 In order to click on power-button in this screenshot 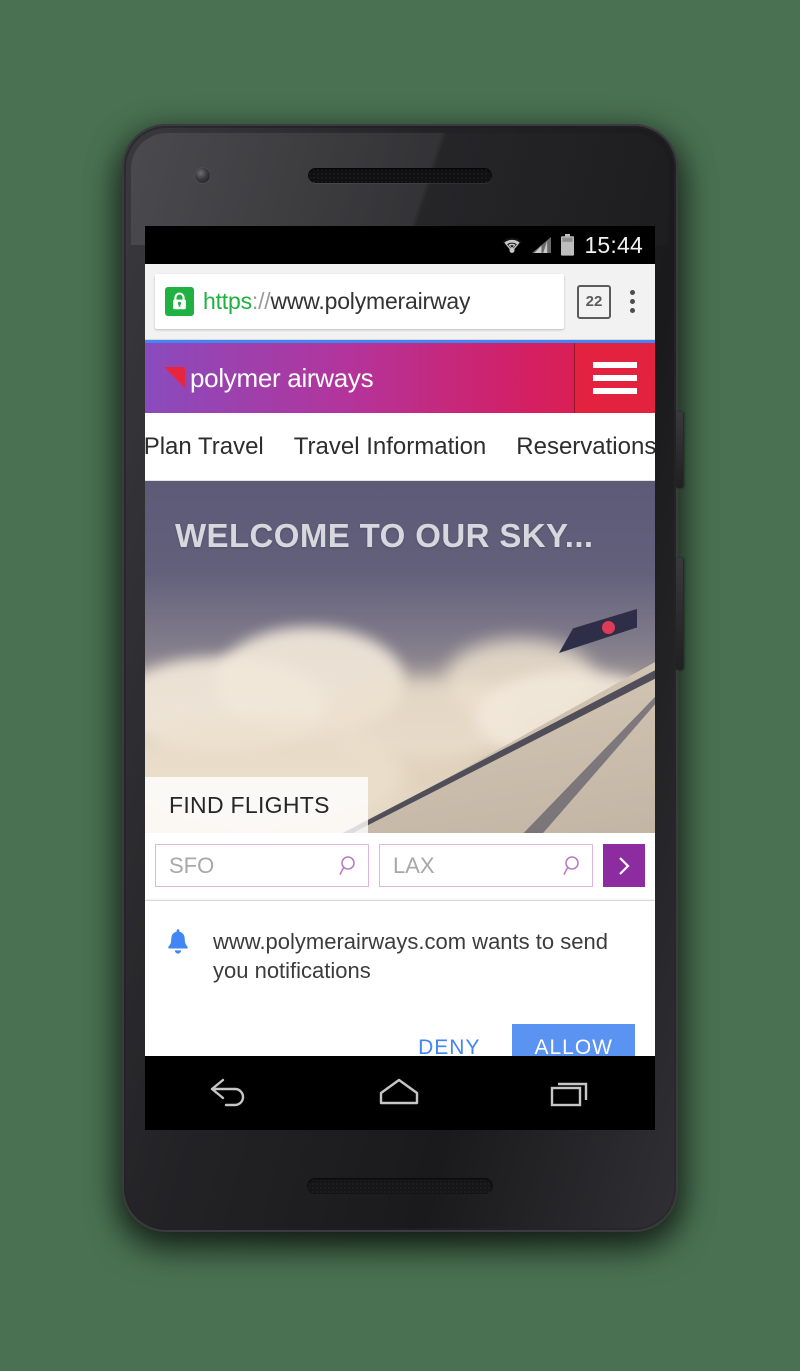, I will do `click(679, 450)`.